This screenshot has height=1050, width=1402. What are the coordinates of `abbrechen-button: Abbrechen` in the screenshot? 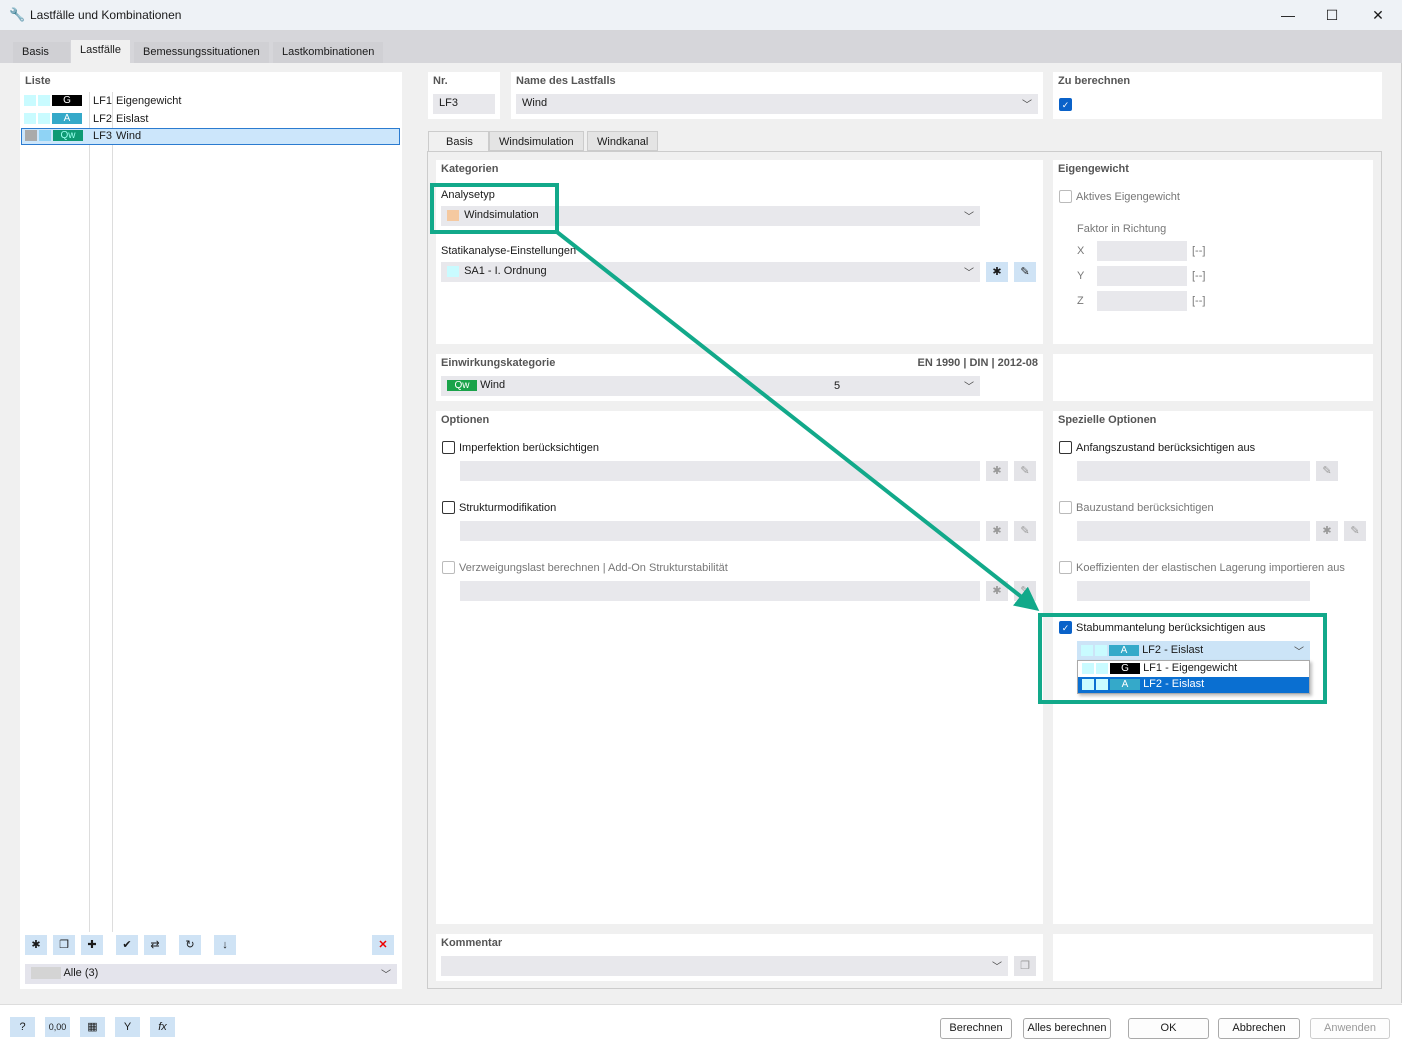 It's located at (1259, 1028).